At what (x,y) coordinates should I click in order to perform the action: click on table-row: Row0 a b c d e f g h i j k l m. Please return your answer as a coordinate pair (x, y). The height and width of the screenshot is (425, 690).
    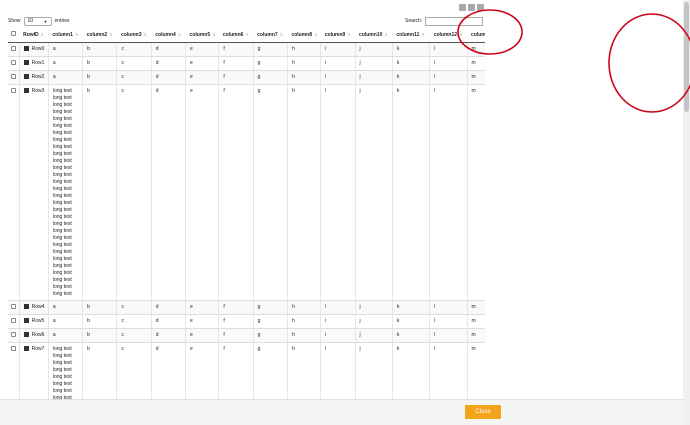
    Looking at the image, I should click on (246, 49).